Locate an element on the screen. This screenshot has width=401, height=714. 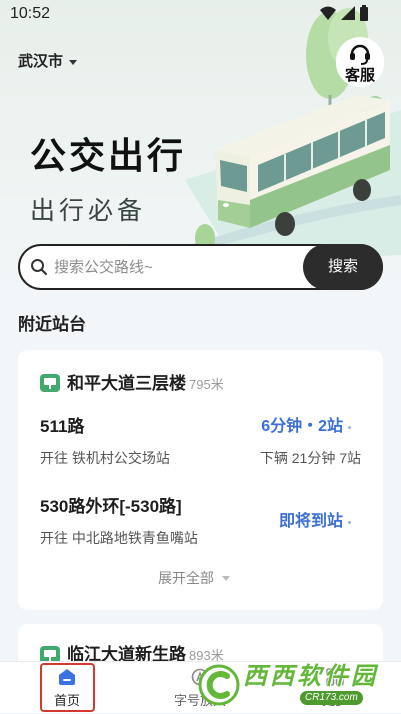
search-icon is located at coordinates (39, 267).